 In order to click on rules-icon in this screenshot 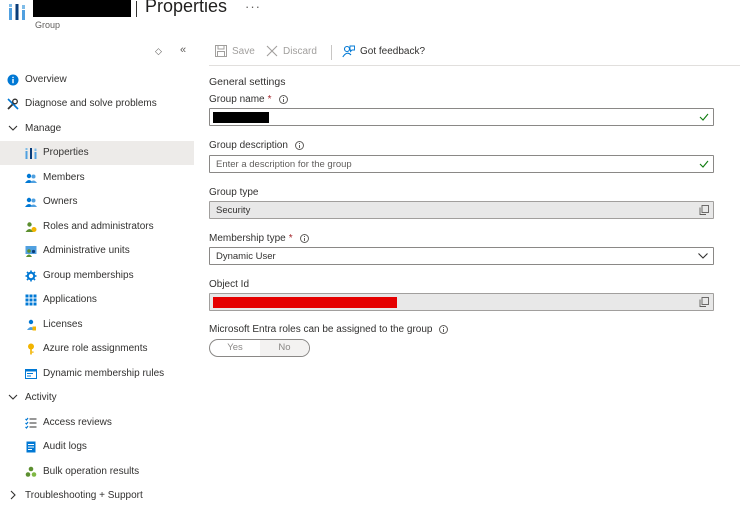, I will do `click(31, 374)`.